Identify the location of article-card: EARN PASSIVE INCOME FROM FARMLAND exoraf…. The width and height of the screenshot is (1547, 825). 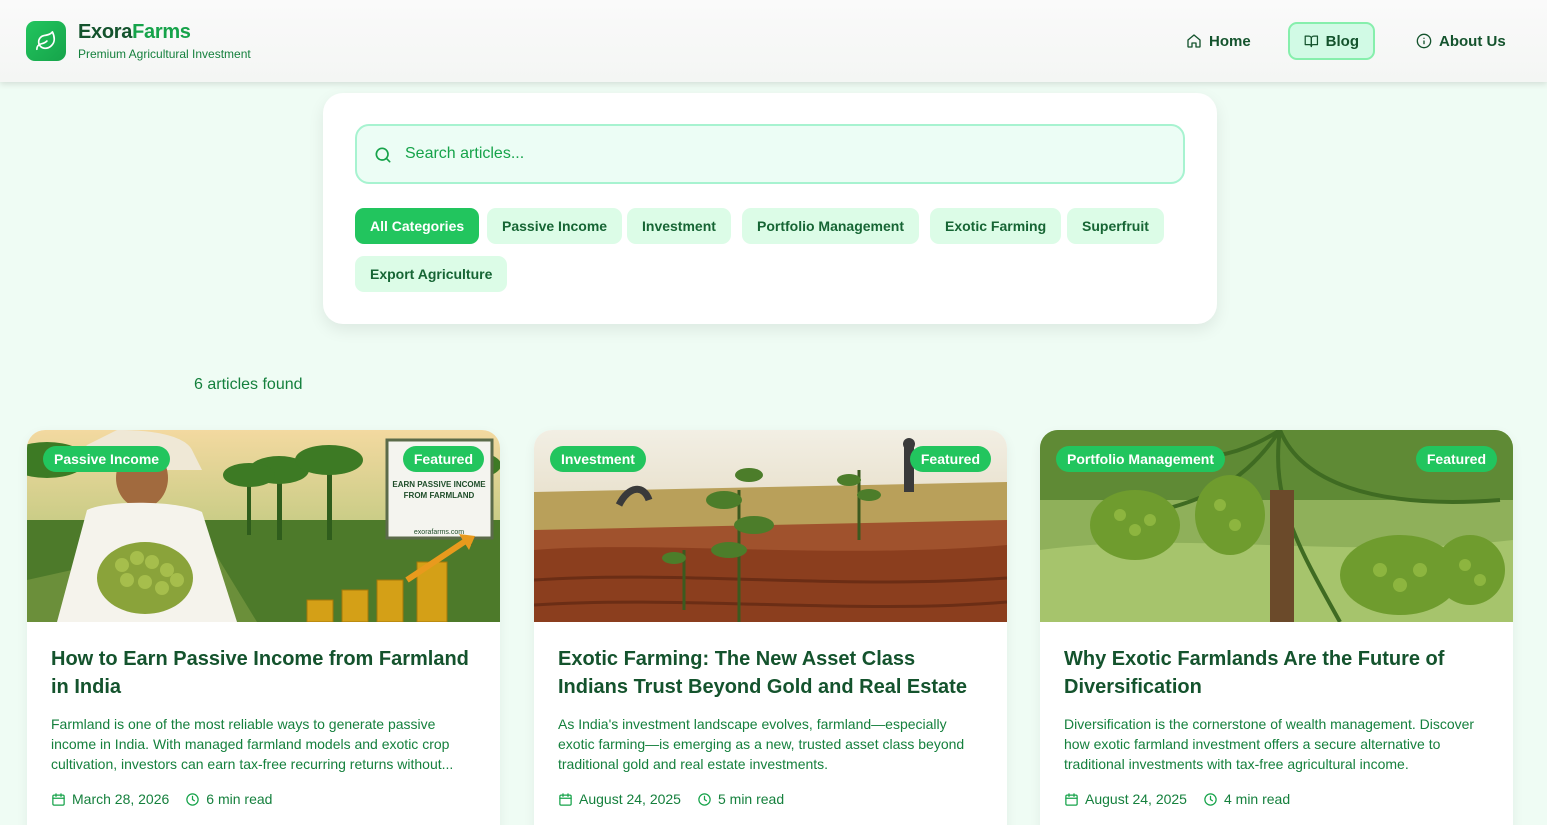
(263, 627).